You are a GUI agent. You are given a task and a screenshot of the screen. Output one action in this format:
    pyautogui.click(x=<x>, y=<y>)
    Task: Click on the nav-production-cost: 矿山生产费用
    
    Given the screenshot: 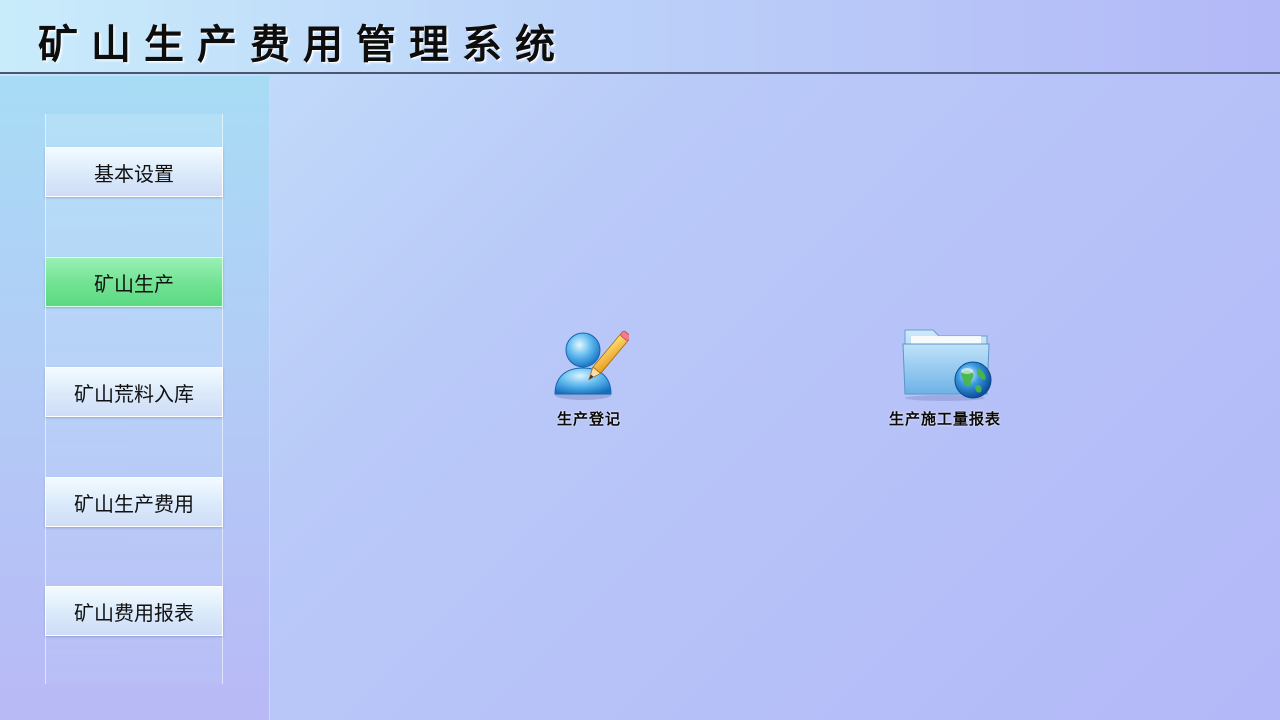 What is the action you would take?
    pyautogui.click(x=134, y=502)
    